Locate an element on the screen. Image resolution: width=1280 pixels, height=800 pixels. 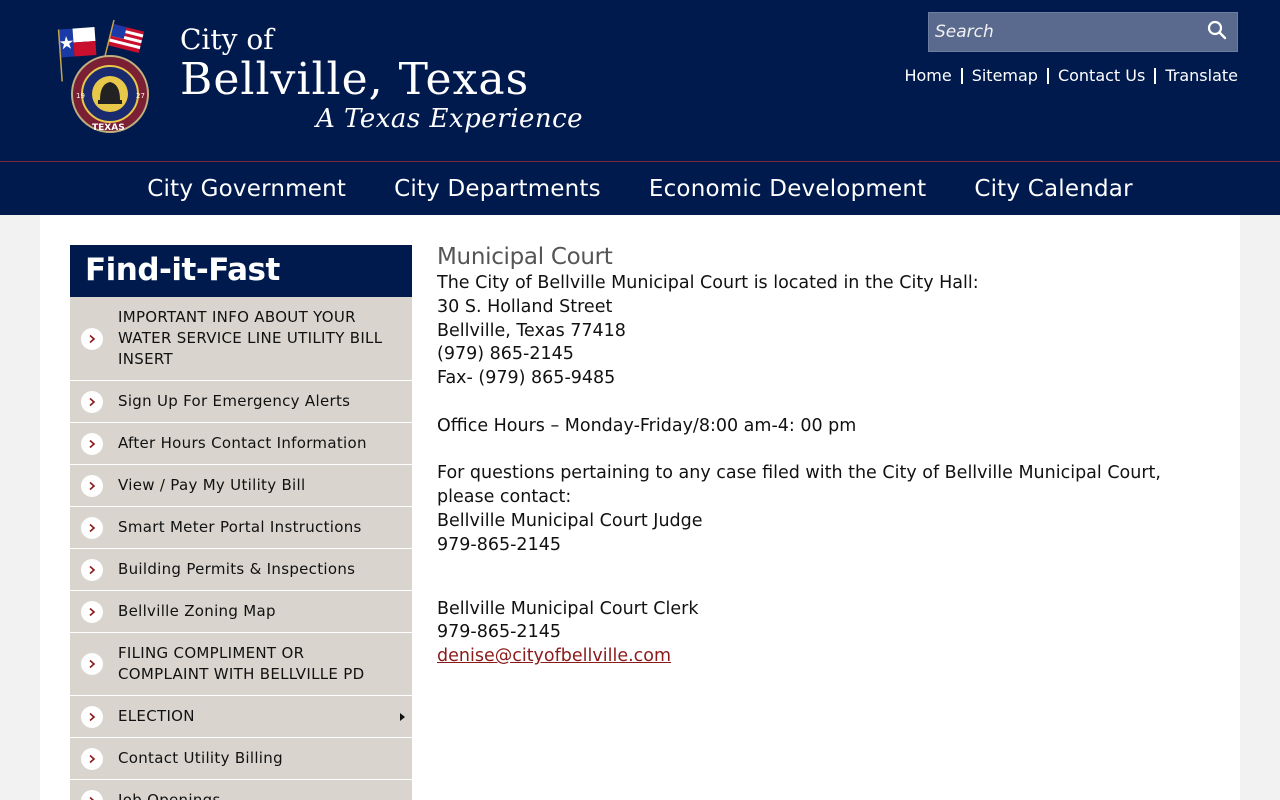
submenu-arrow-icon is located at coordinates (402, 716).